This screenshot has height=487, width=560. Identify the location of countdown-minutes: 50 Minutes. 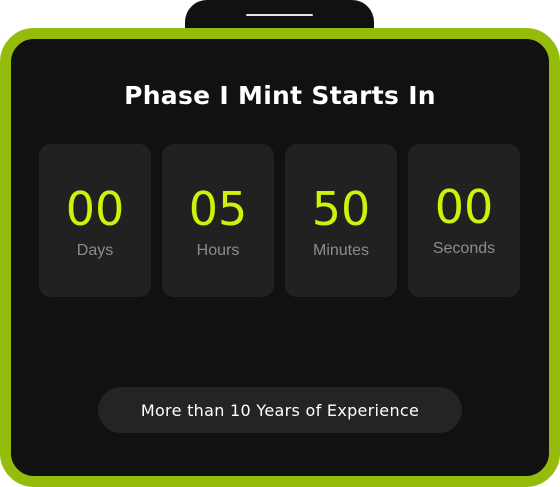
(341, 220).